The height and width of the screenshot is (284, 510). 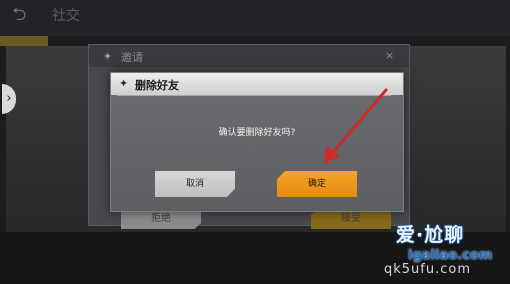 I want to click on reject-button: 拒绝, so click(x=161, y=219).